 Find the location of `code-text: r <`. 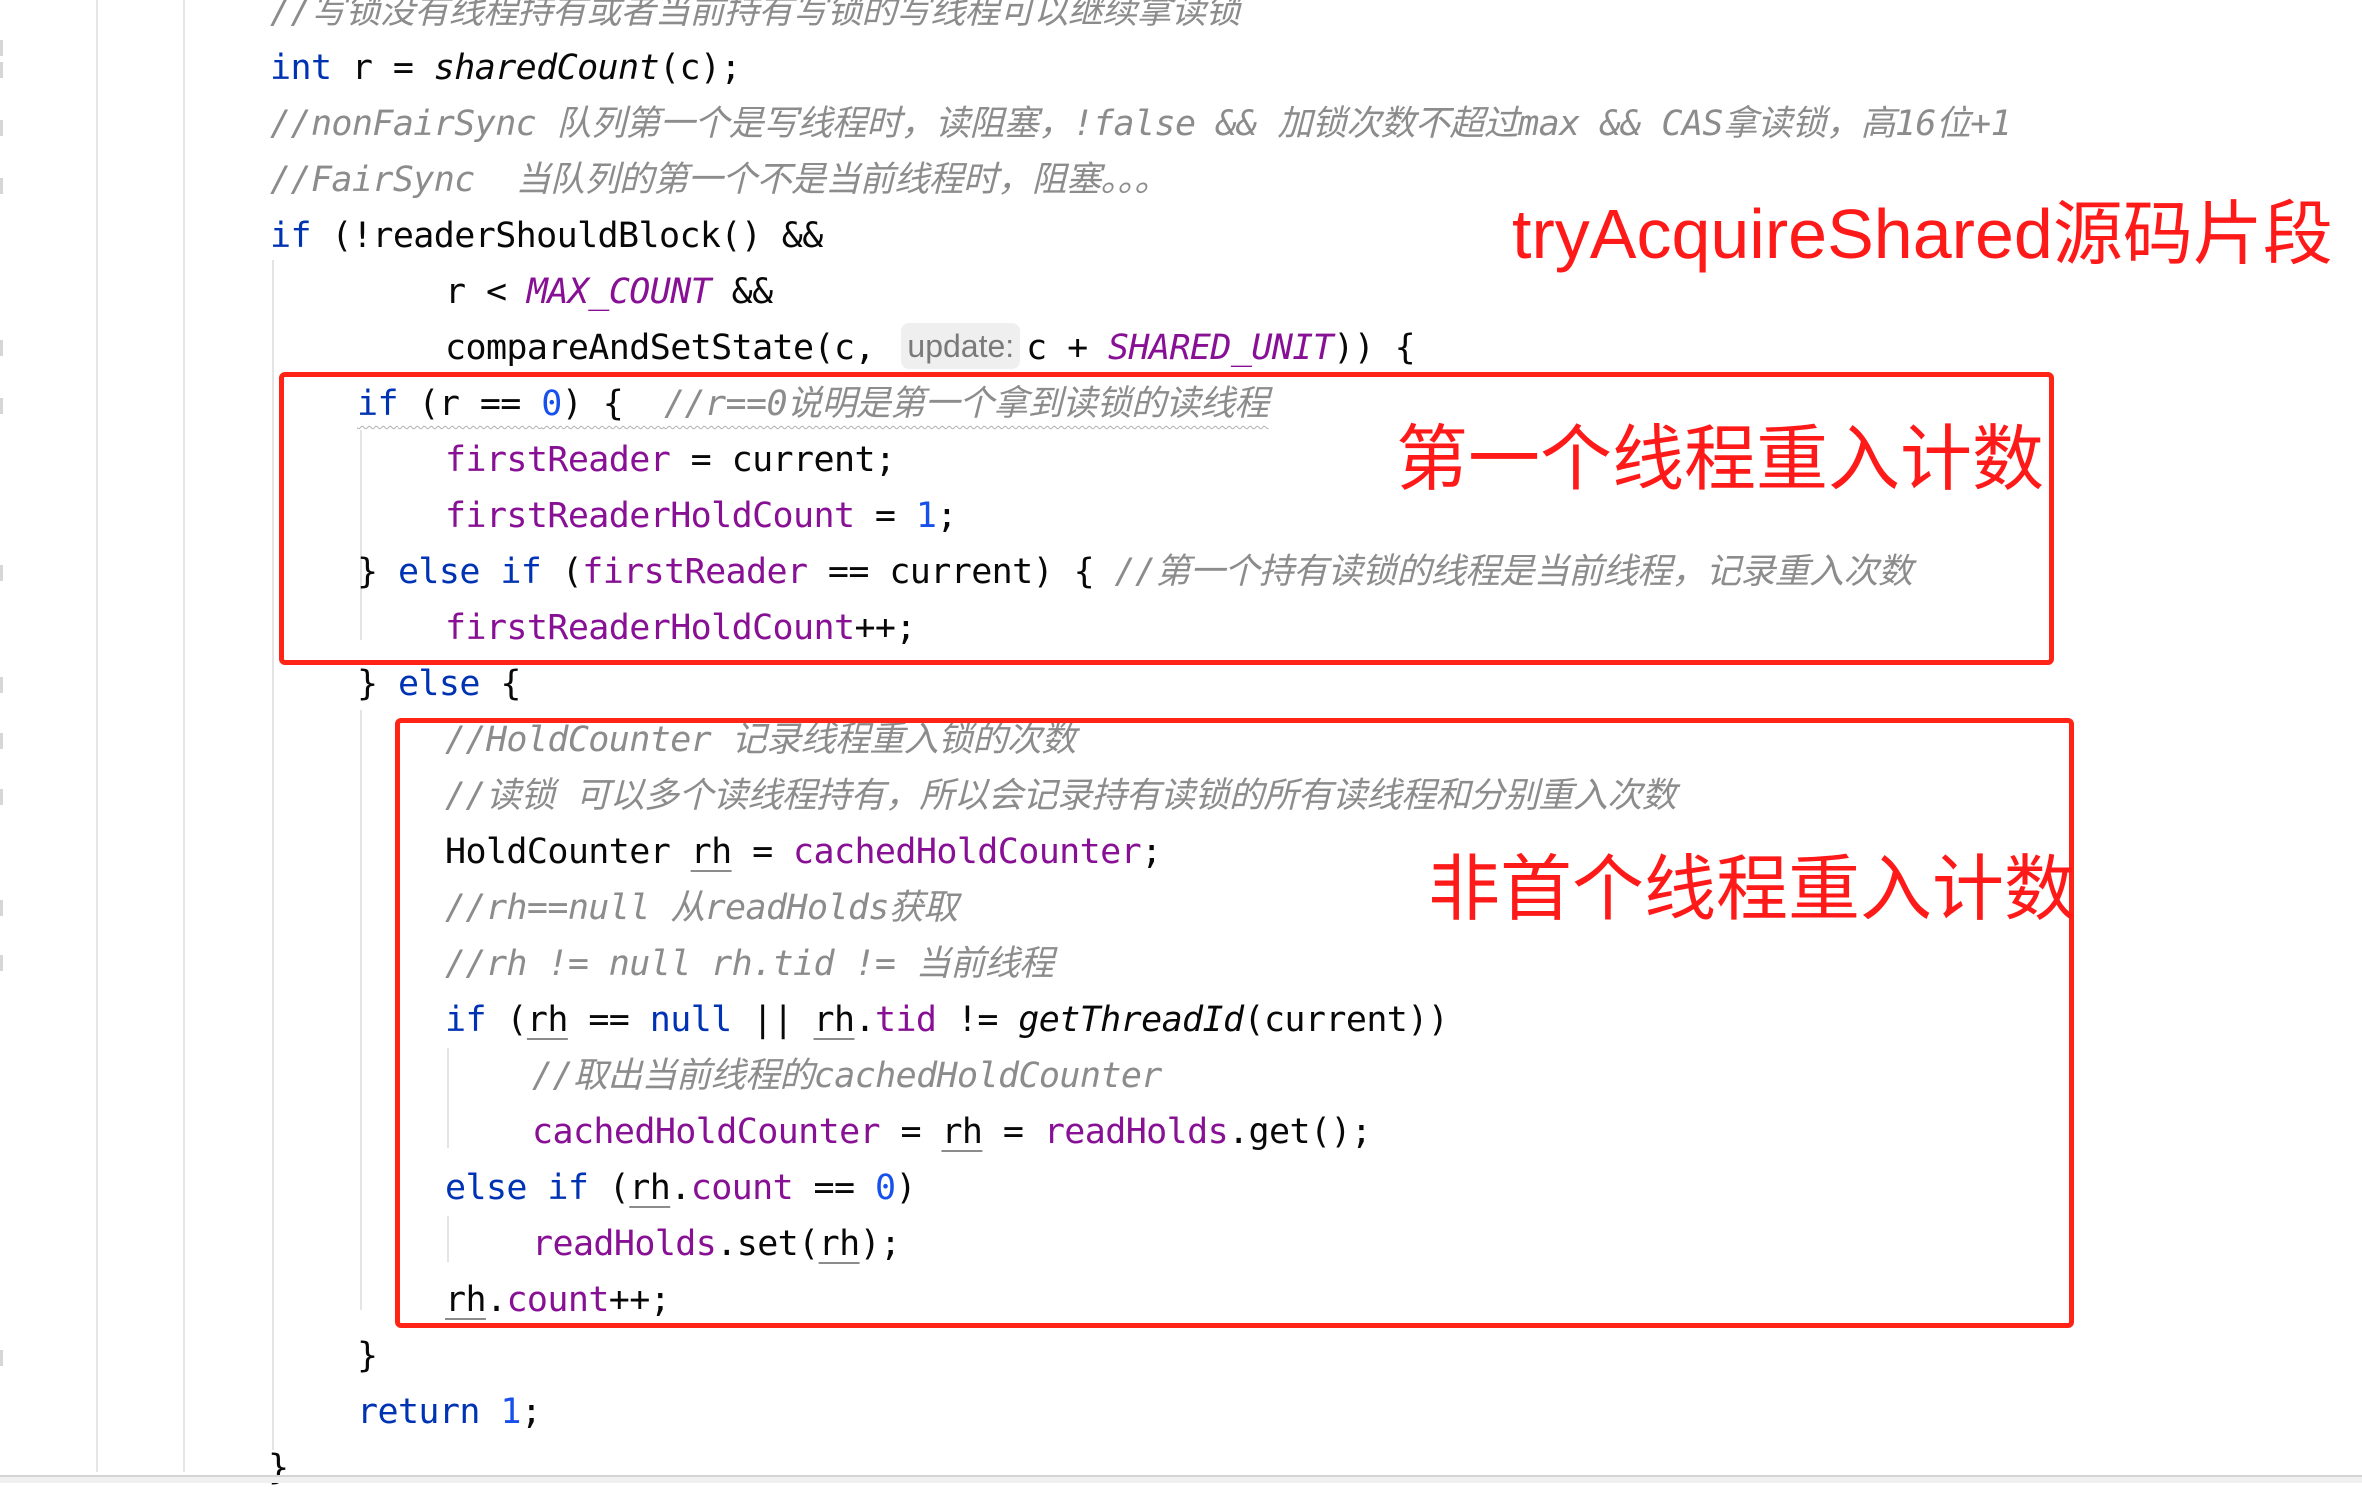

code-text: r < is located at coordinates (486, 292).